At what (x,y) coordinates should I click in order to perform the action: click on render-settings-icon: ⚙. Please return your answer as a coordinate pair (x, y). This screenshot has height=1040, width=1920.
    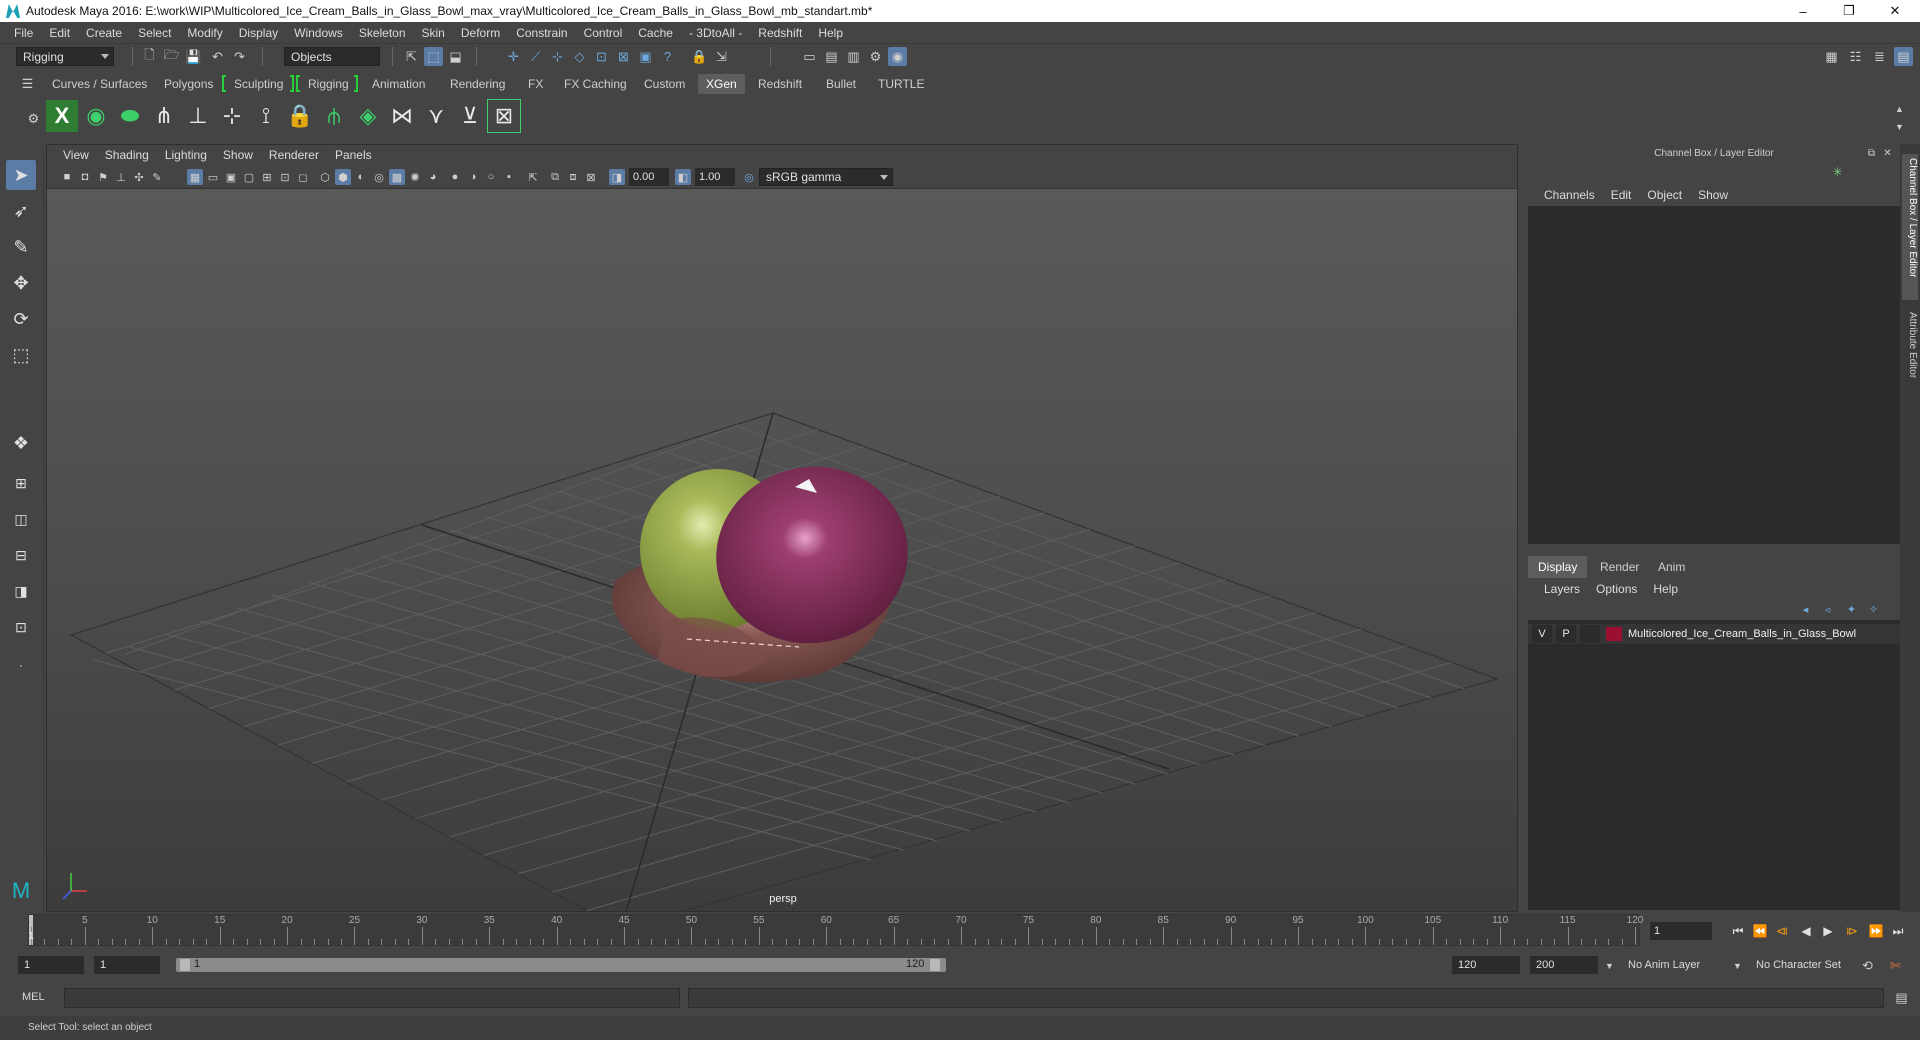
    Looking at the image, I should click on (875, 56).